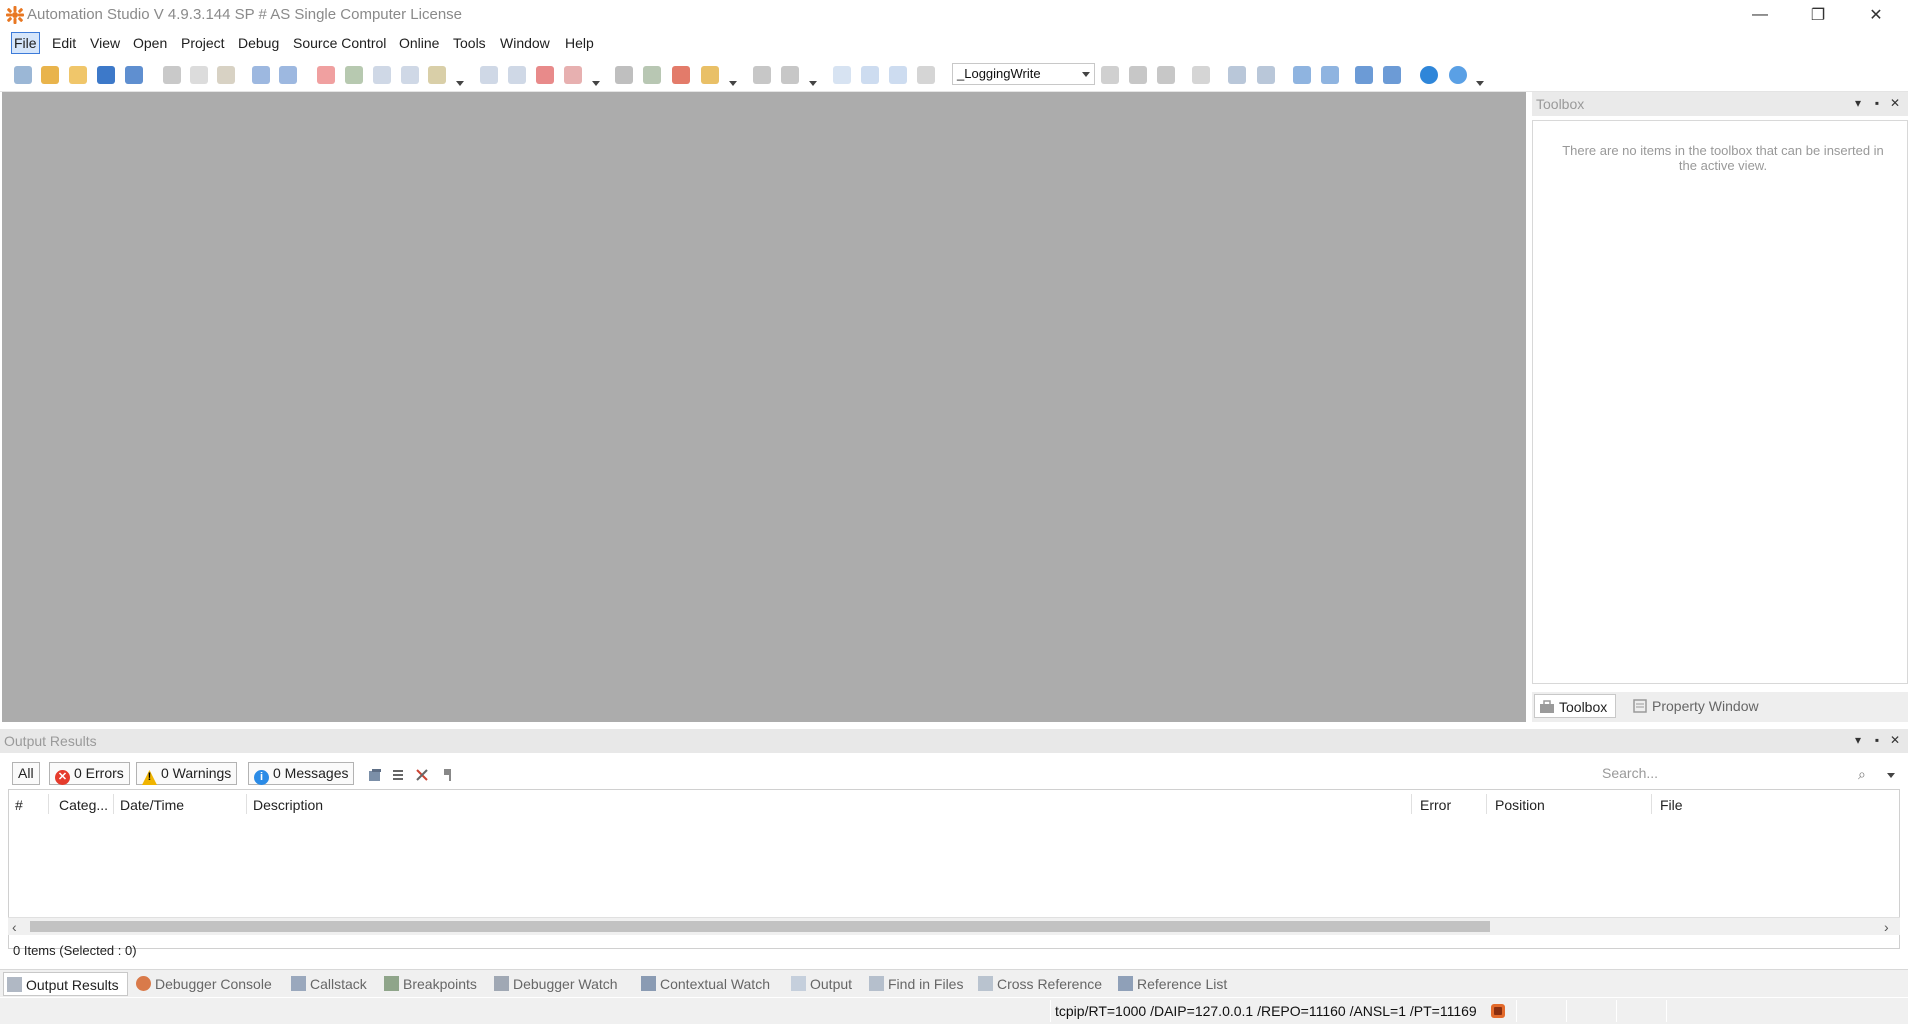 The height and width of the screenshot is (1024, 1908). Describe the element at coordinates (1886, 927) in the screenshot. I see `chevron-right-icon: ›` at that location.